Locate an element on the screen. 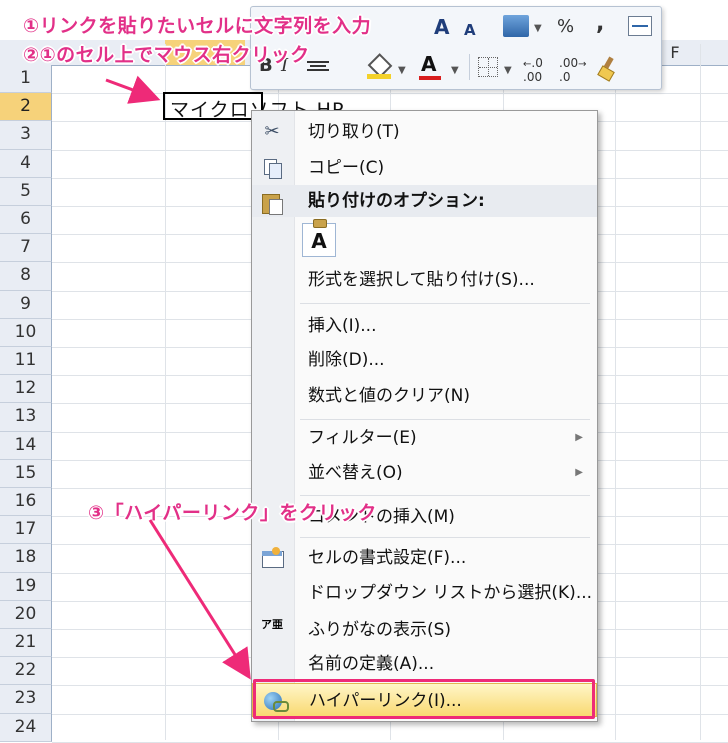 The height and width of the screenshot is (743, 728). menu-item-label: フィルター(E) is located at coordinates (362, 438).